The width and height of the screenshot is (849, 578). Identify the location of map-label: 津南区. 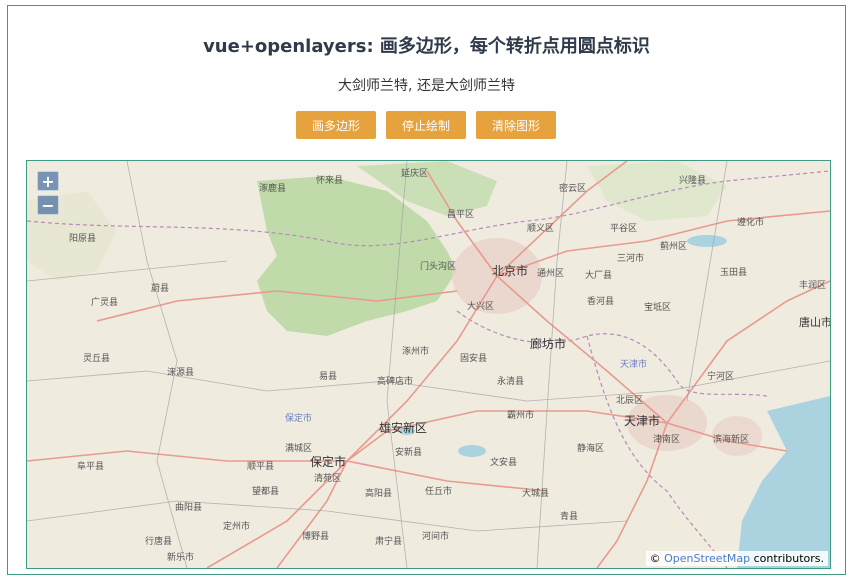
(666, 439).